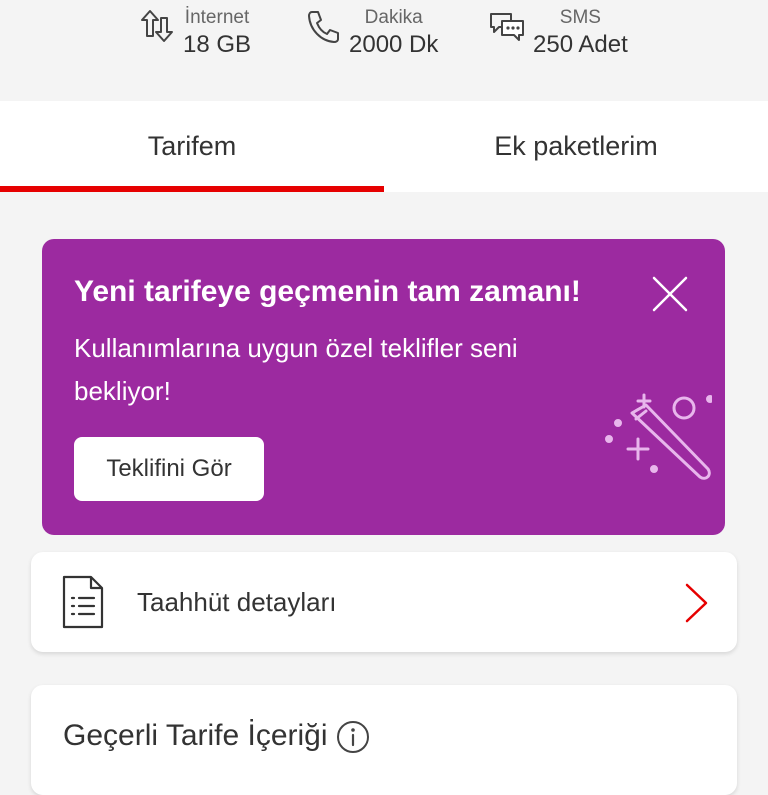  Describe the element at coordinates (192, 189) in the screenshot. I see `active-tab-indicator` at that location.